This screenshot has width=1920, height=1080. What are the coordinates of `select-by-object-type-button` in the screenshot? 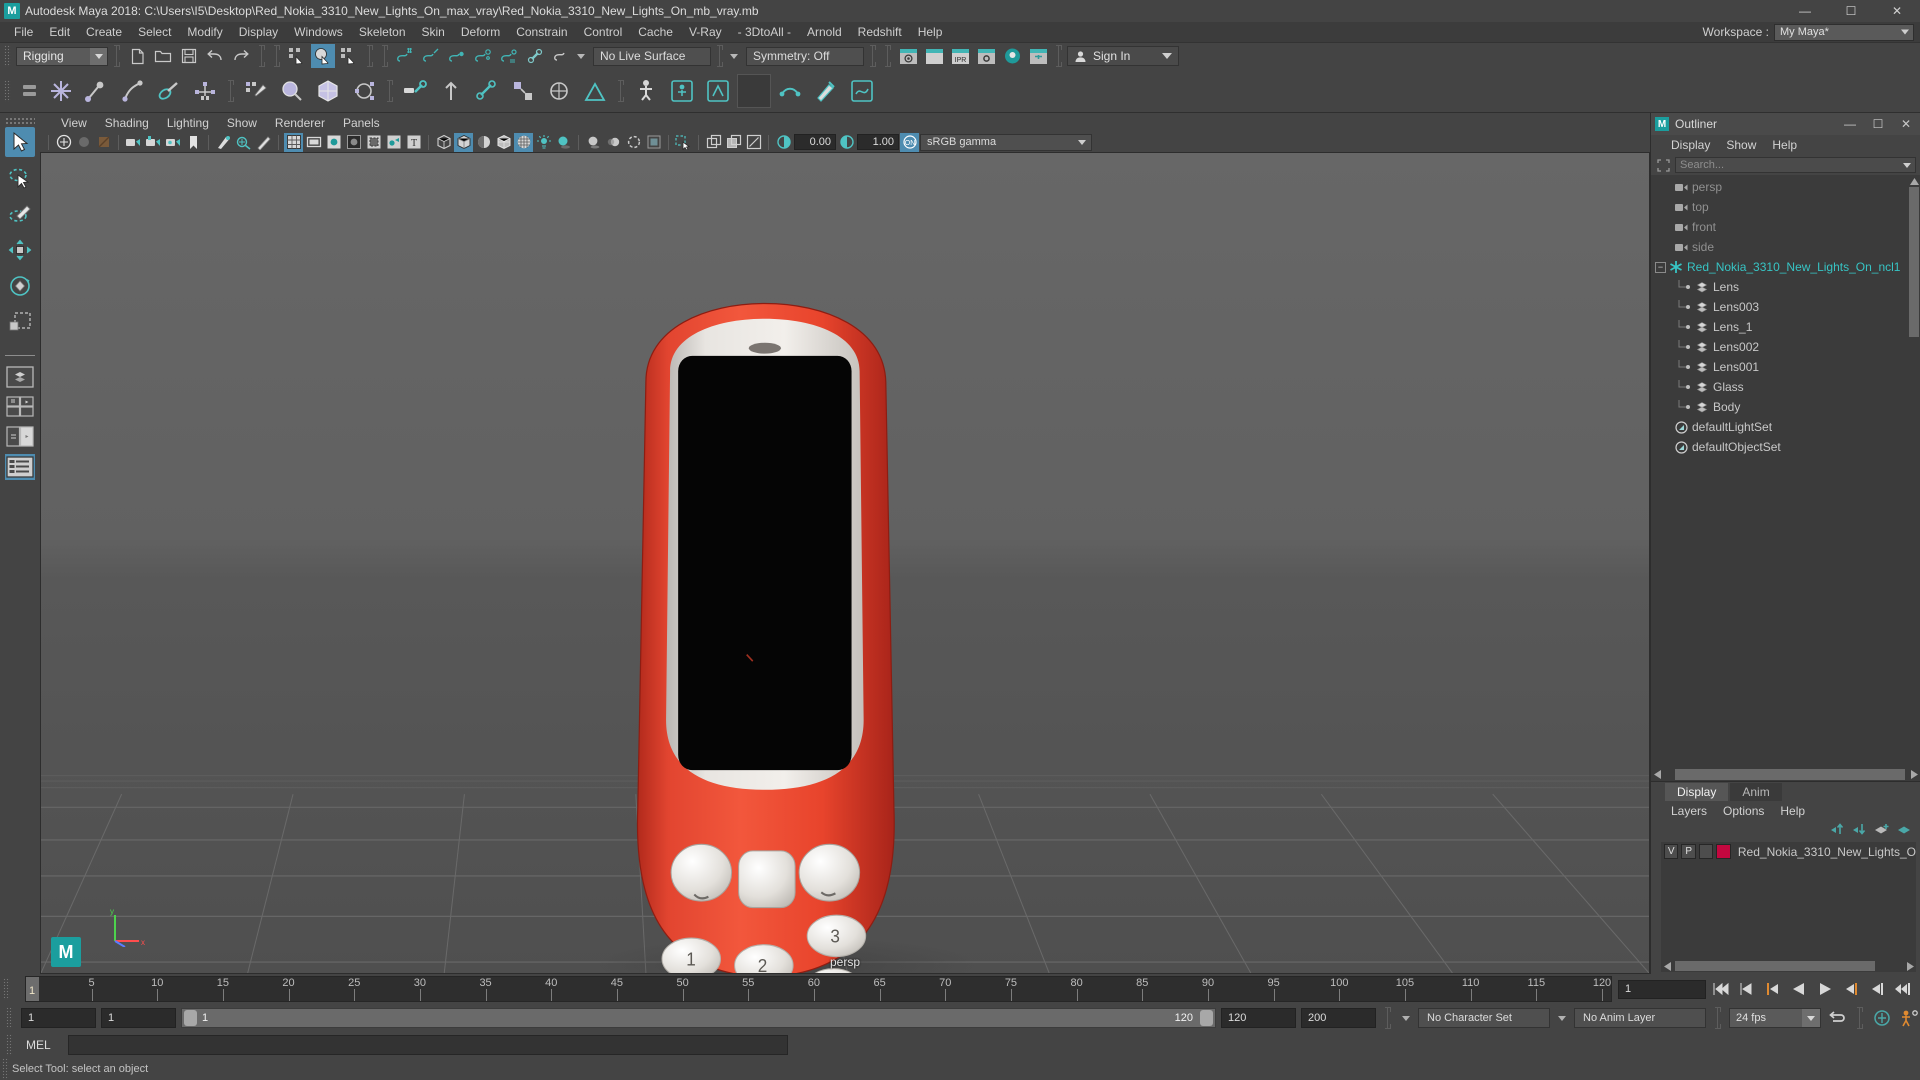 It's located at (323, 56).